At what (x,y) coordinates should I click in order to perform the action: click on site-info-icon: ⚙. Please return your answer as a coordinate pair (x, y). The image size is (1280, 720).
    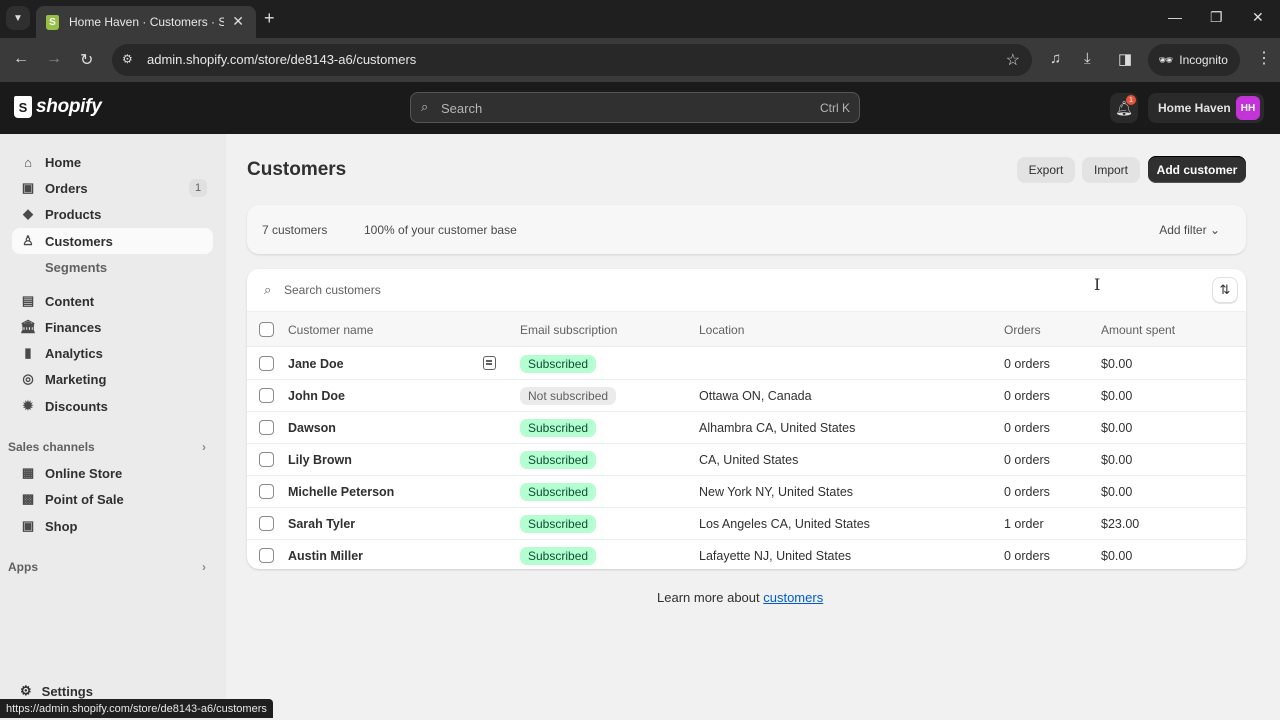
    Looking at the image, I should click on (127, 59).